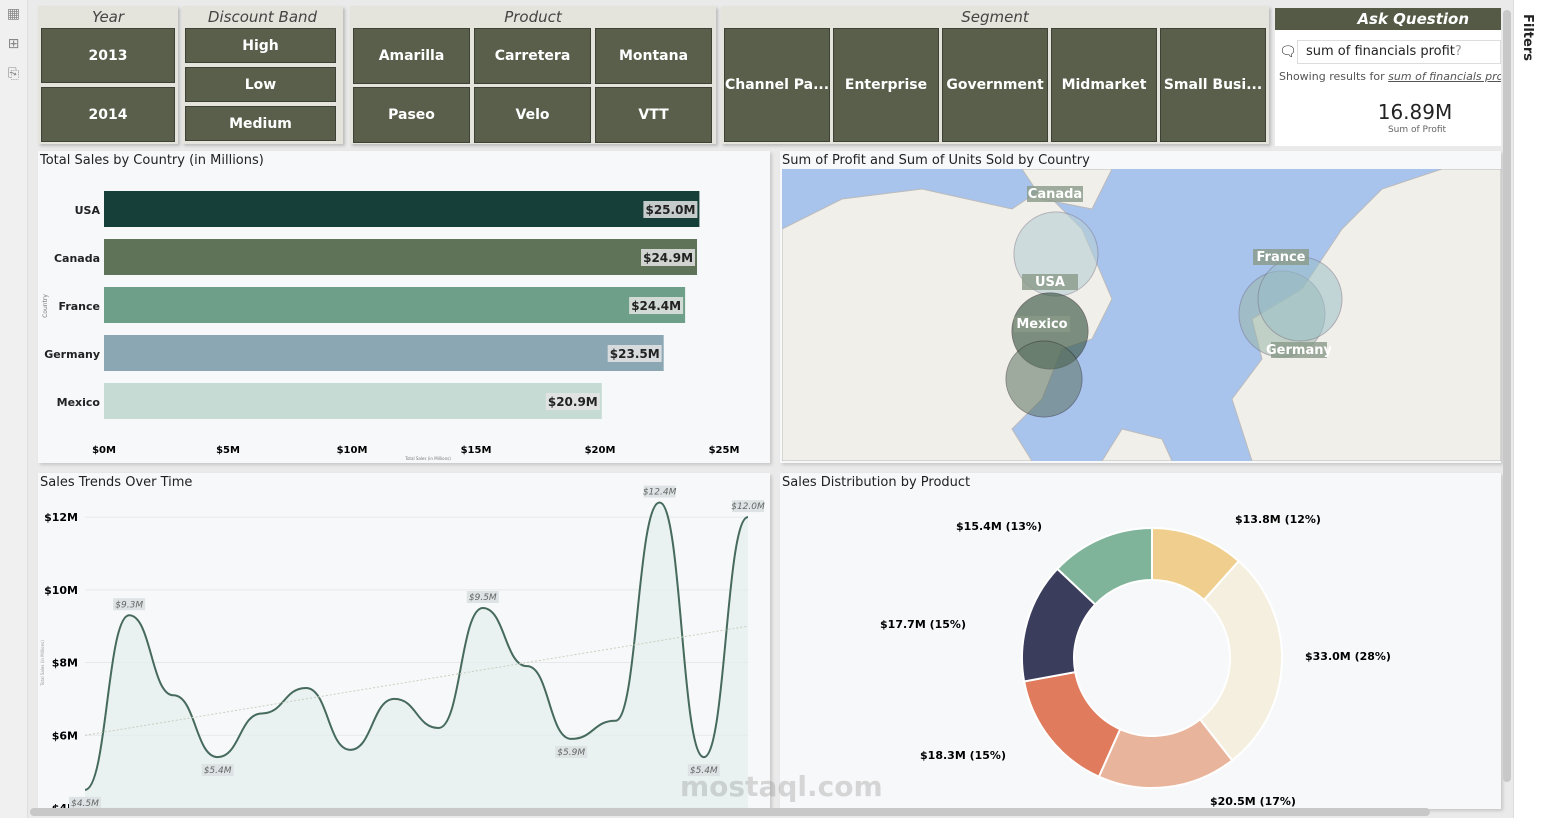  I want to click on map-label: USA, so click(1050, 282).